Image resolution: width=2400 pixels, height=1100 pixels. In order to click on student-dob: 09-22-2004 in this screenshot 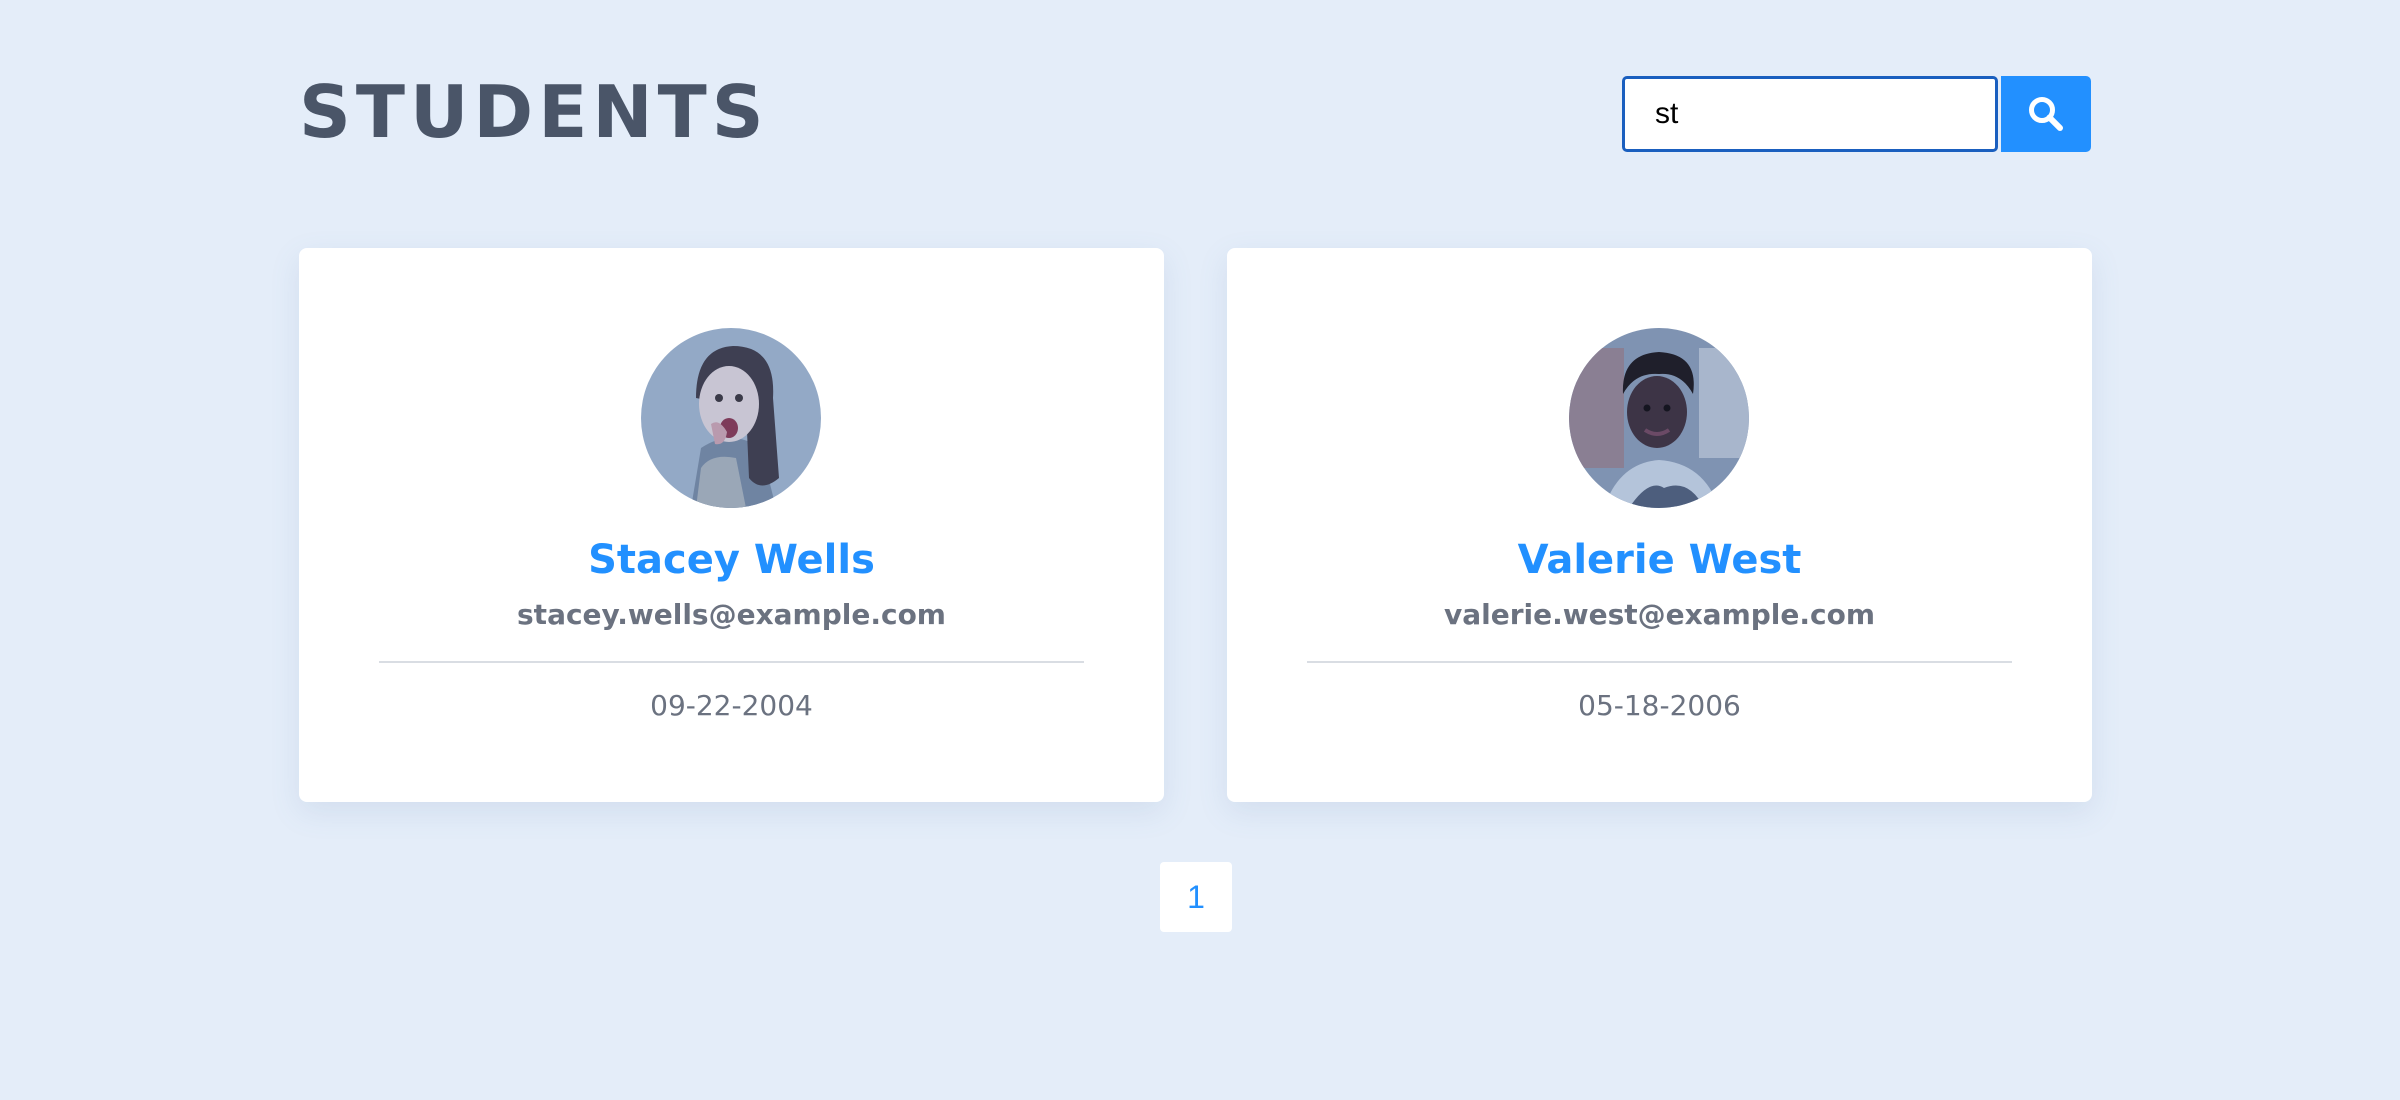, I will do `click(731, 705)`.